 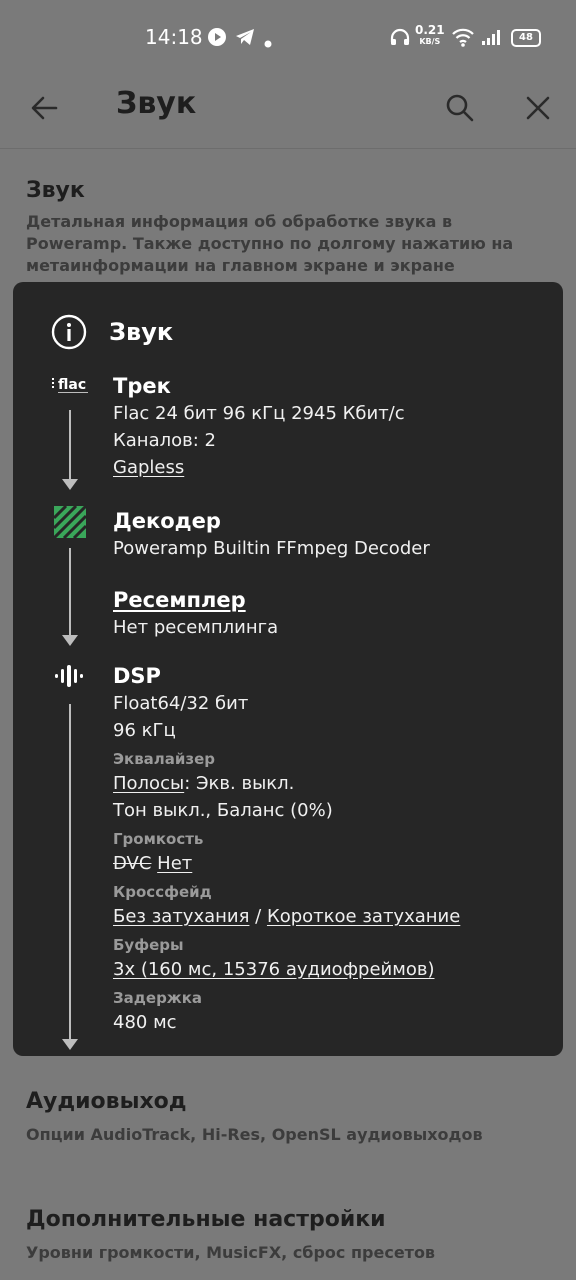 What do you see at coordinates (70, 676) in the screenshot?
I see `dsp-waveform-icon` at bounding box center [70, 676].